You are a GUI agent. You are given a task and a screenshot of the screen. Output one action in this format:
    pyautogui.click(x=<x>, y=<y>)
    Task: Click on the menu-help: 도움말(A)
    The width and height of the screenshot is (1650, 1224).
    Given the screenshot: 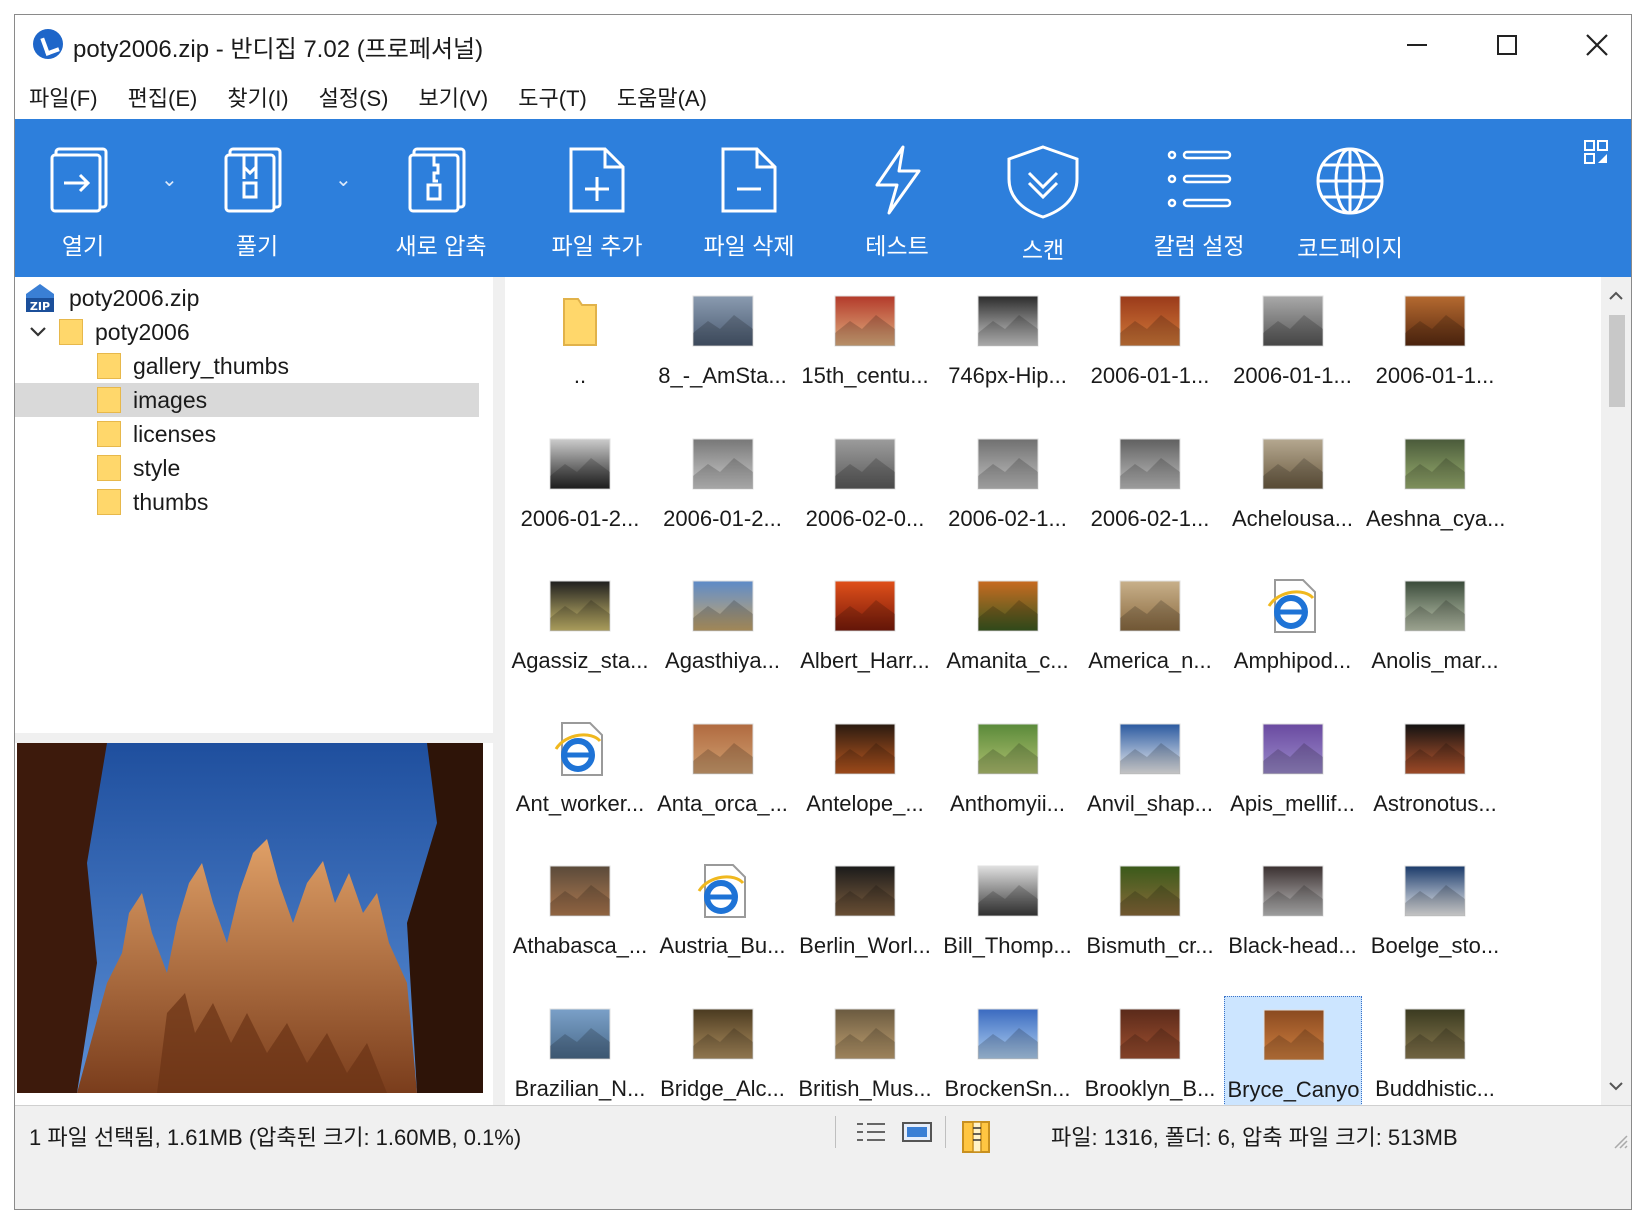 What is the action you would take?
    pyautogui.click(x=662, y=97)
    